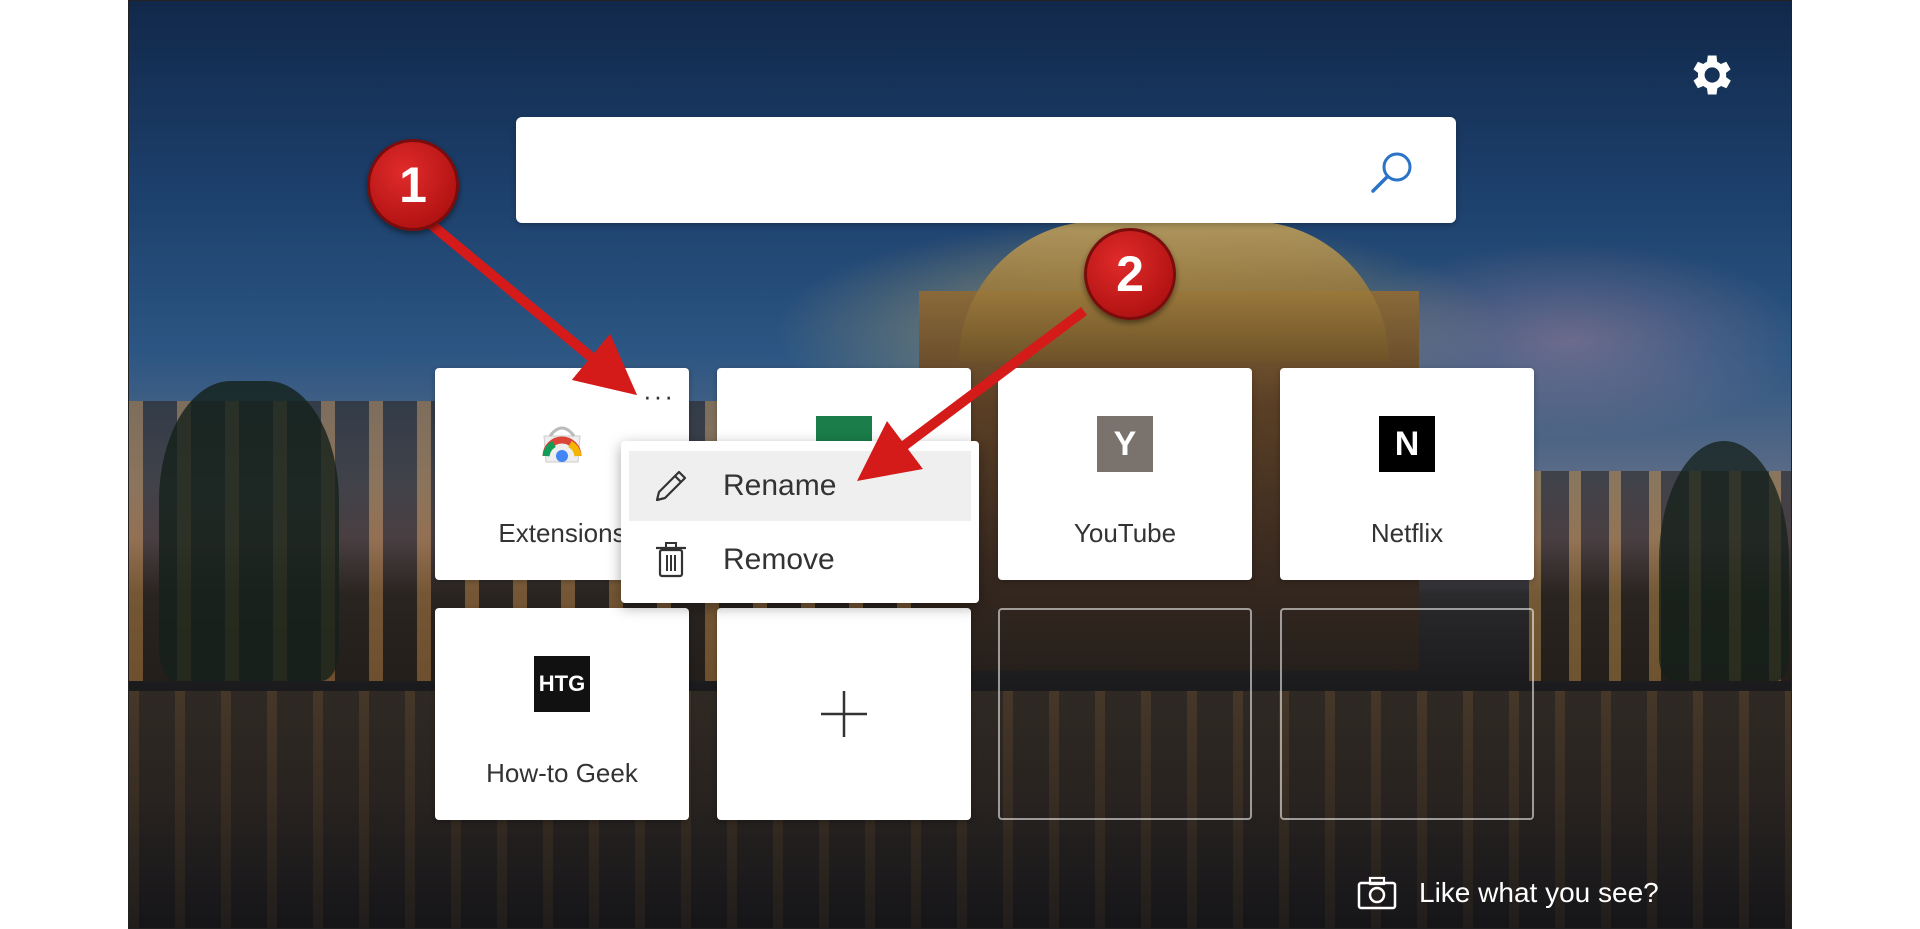 Image resolution: width=1920 pixels, height=929 pixels. I want to click on background-dome, so click(1174, 291).